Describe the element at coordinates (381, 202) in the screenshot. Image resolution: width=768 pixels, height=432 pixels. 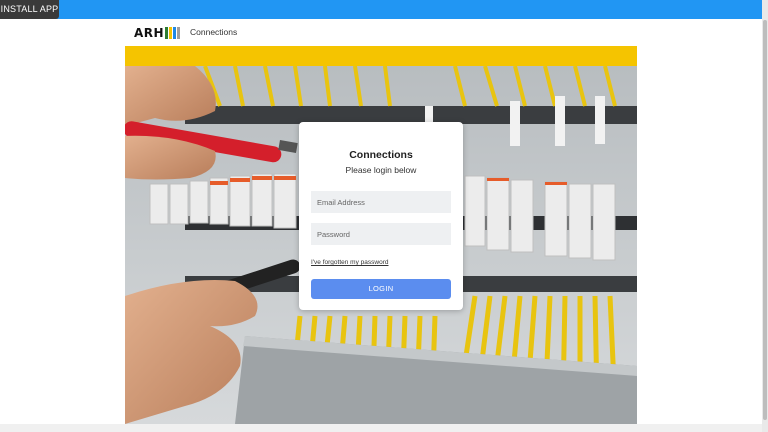
I see `email-field` at that location.